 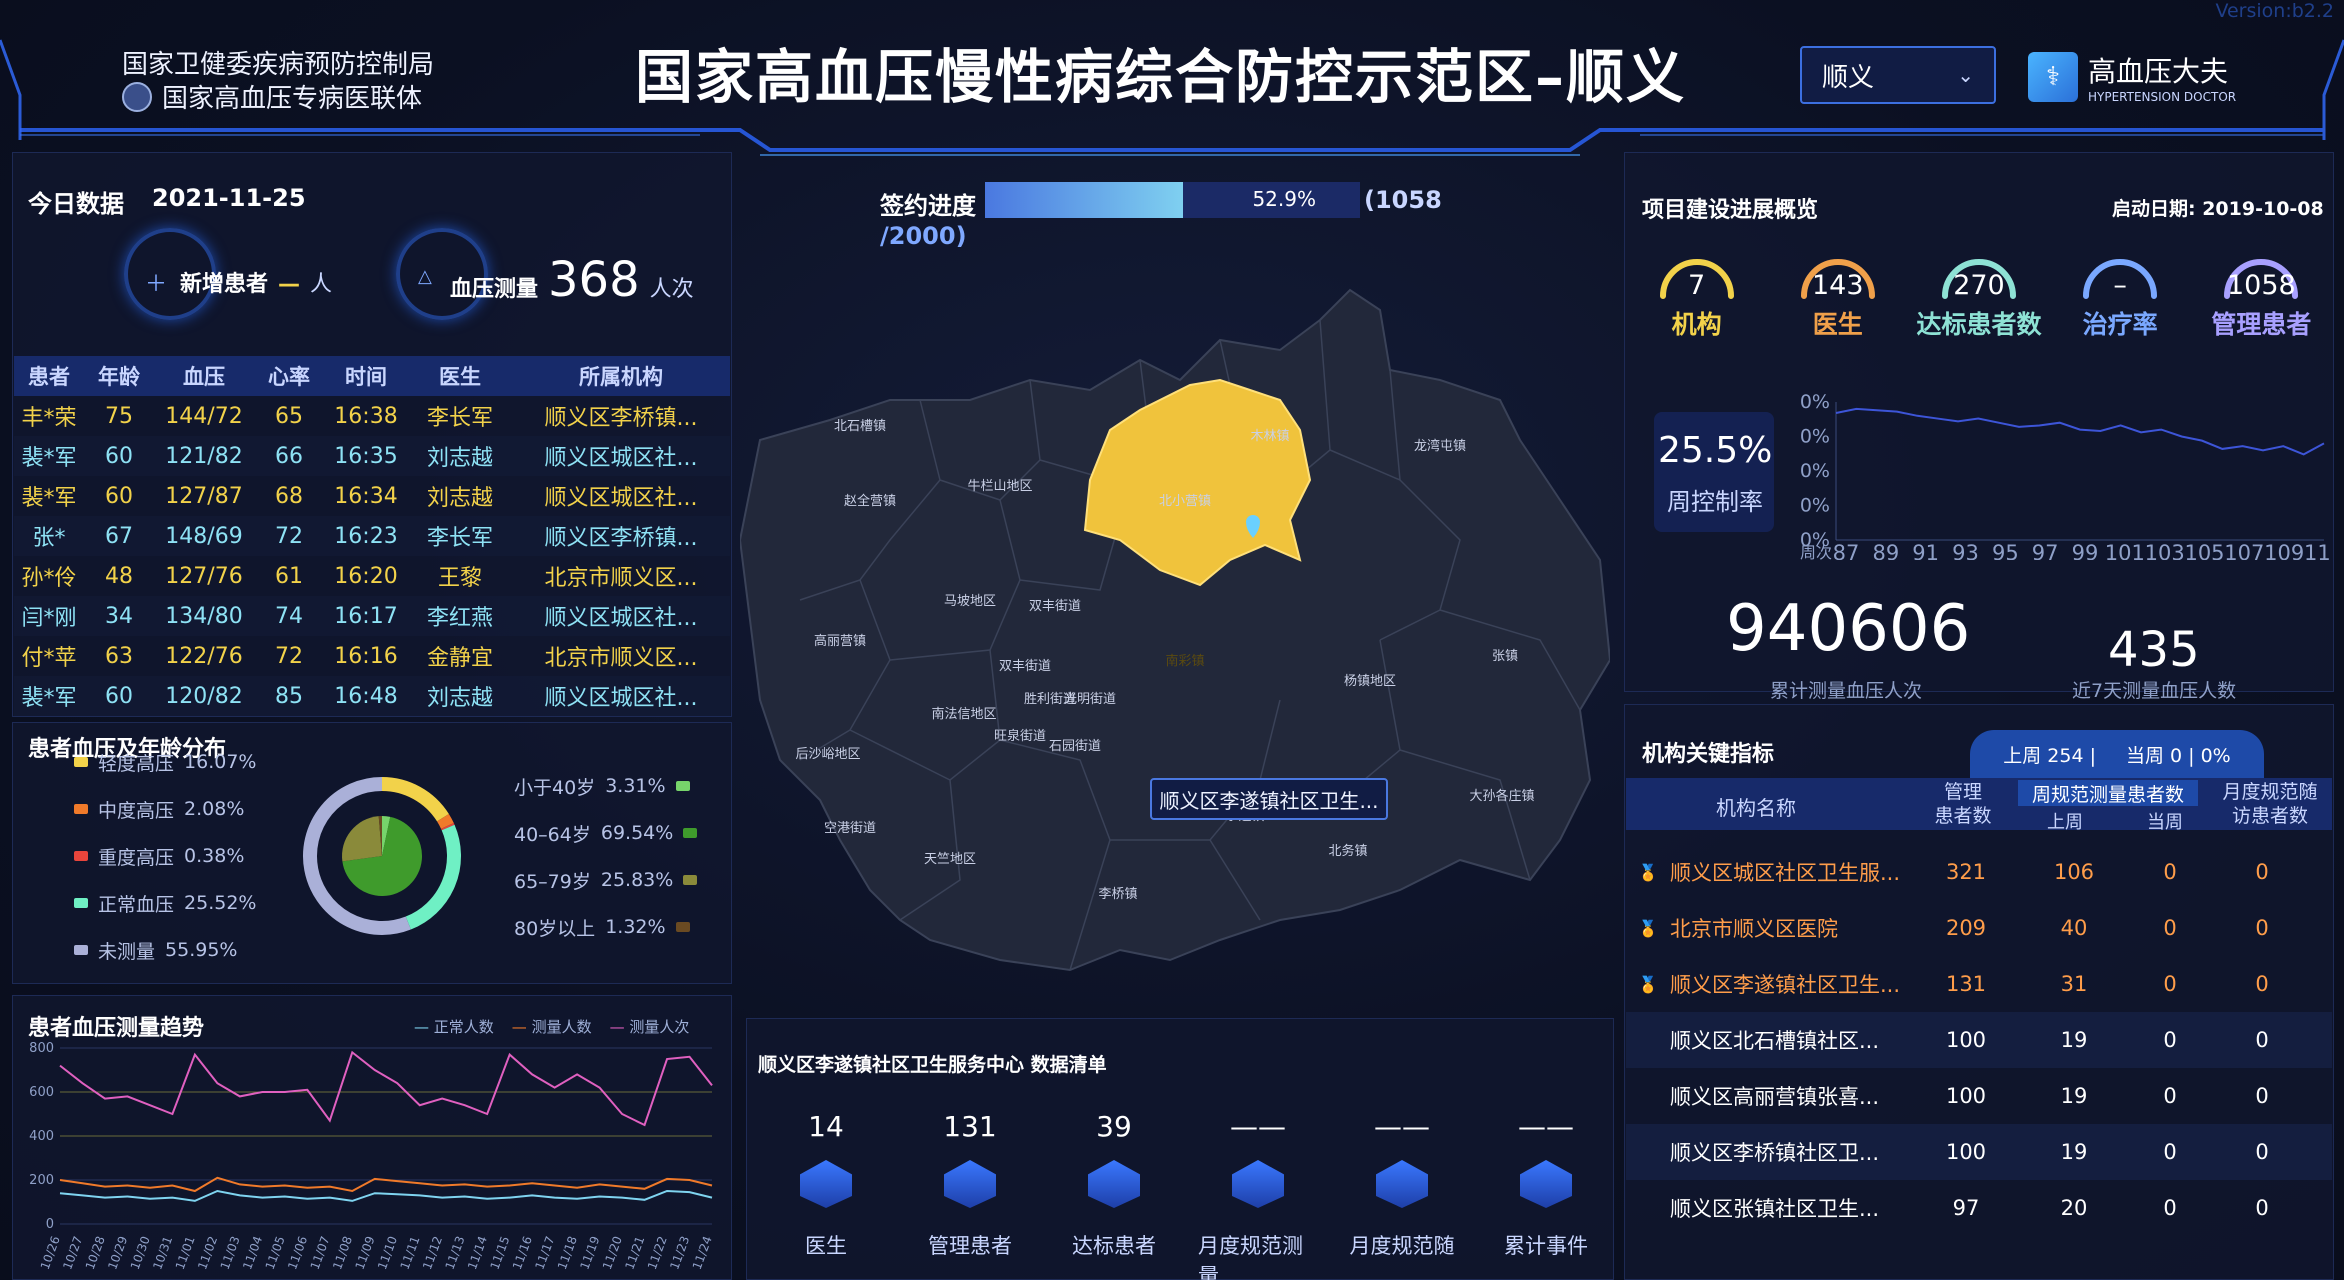 What do you see at coordinates (1501, 796) in the screenshot?
I see `map-district-label: 大孙各庄镇` at bounding box center [1501, 796].